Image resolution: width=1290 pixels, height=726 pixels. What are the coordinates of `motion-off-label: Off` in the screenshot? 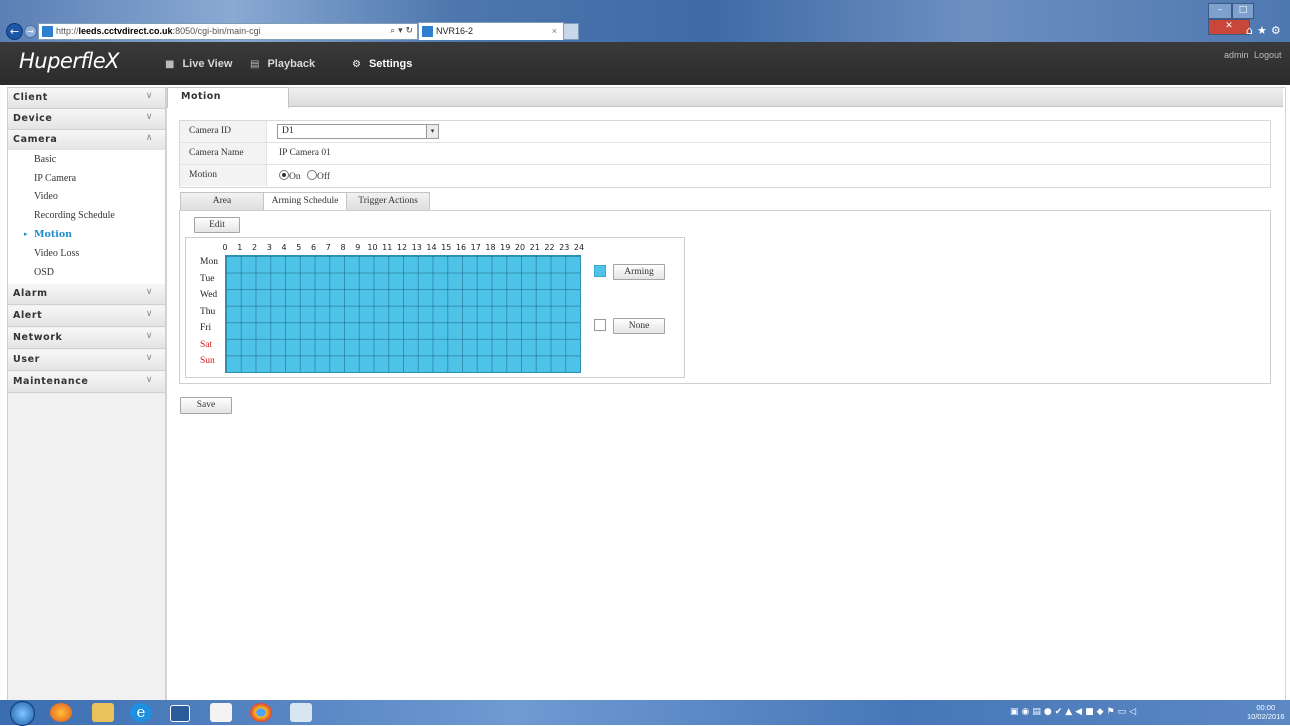 It's located at (323, 177).